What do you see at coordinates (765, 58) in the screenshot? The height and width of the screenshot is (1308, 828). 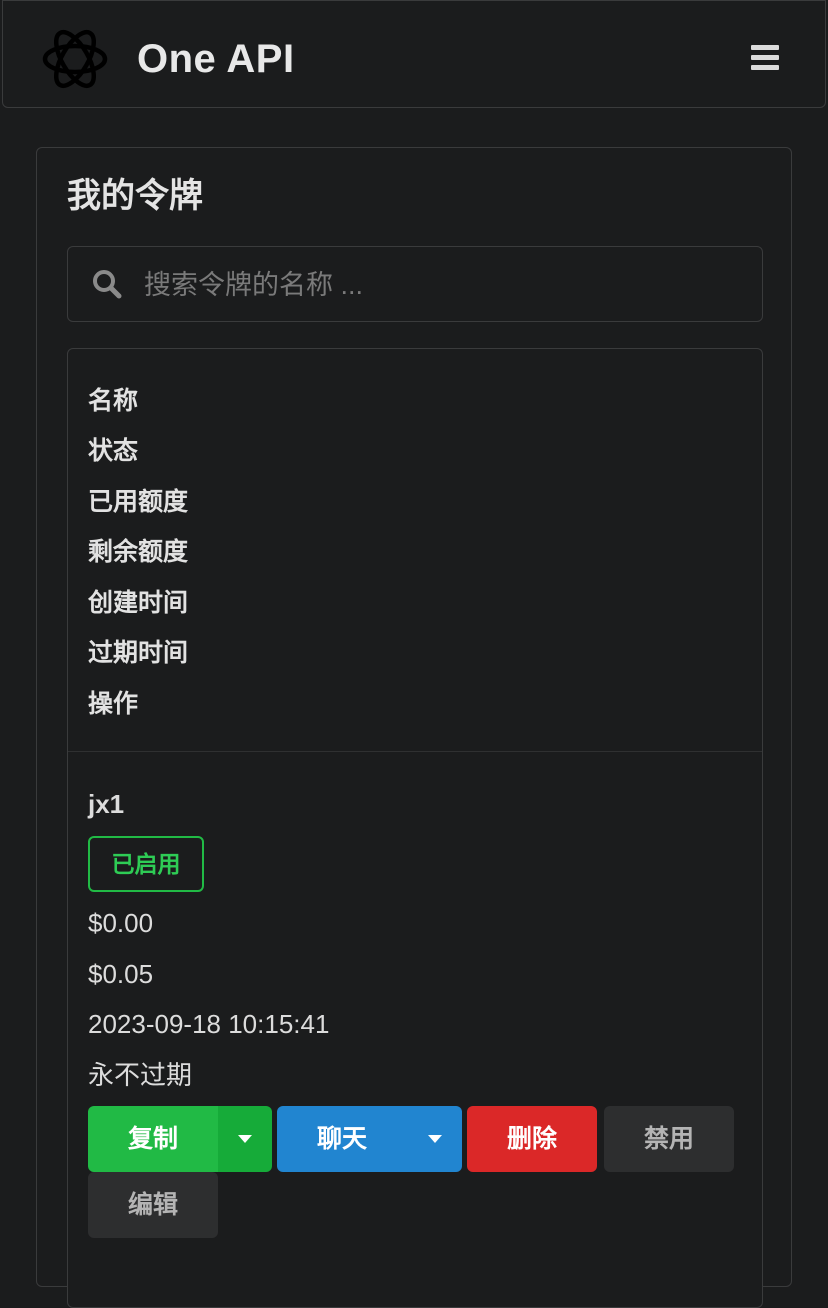 I see `hamburger-menu-icon` at bounding box center [765, 58].